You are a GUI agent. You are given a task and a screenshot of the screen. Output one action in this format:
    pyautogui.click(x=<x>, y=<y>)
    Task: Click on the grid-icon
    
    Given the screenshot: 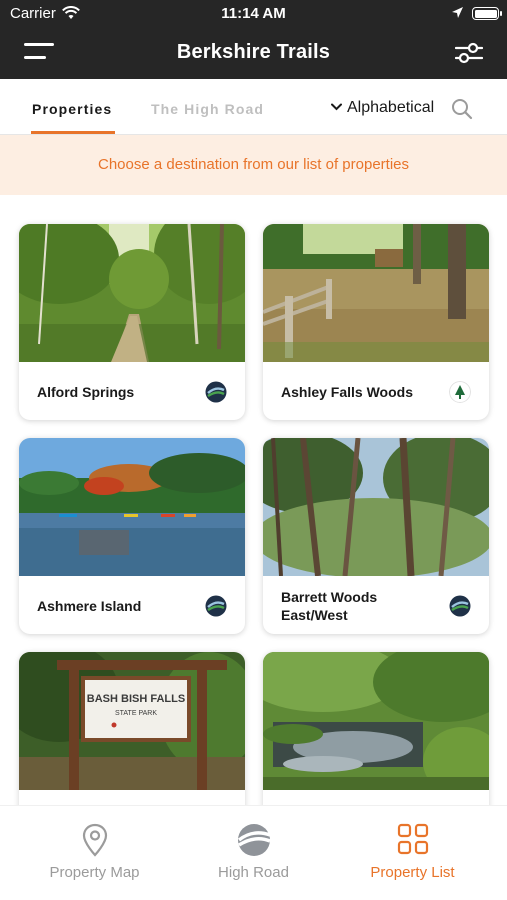 What is the action you would take?
    pyautogui.click(x=412, y=839)
    